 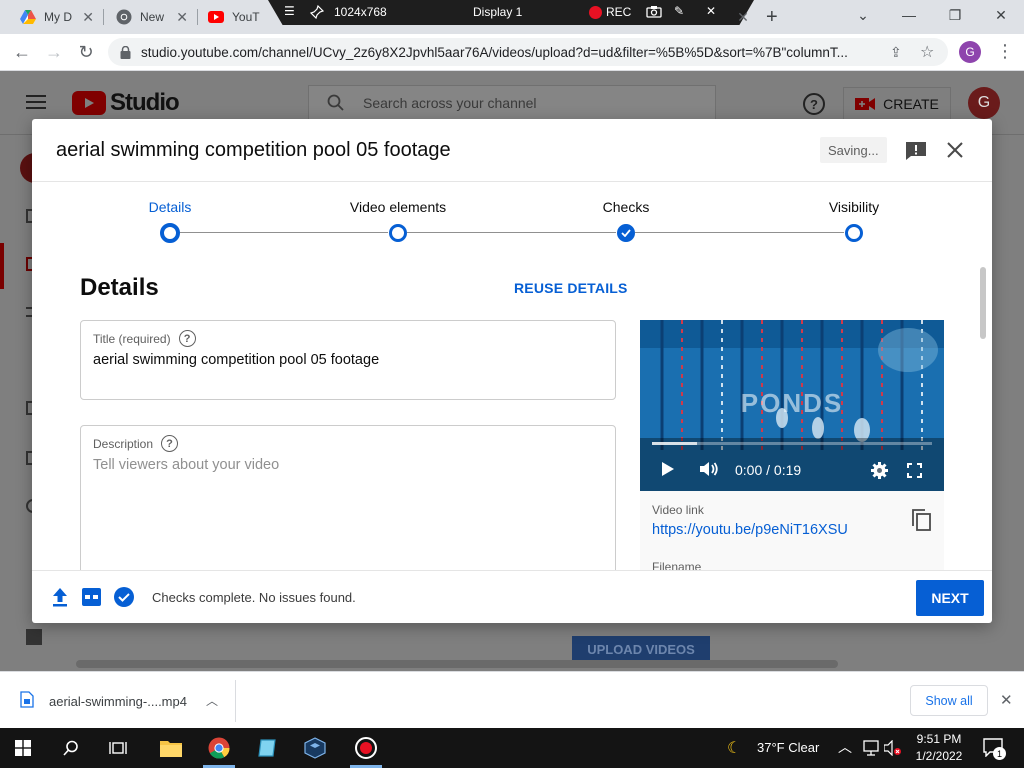 I want to click on bg-horizontal-scrollbar, so click(x=457, y=664).